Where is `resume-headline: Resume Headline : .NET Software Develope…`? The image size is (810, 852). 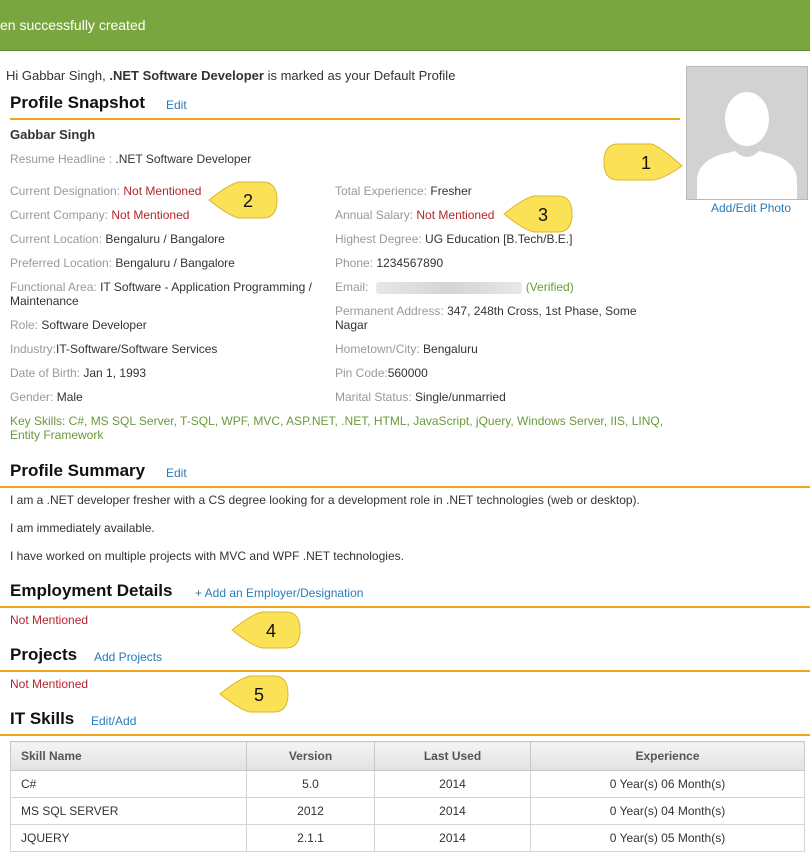
resume-headline: Resume Headline : .NET Software Develope… is located at coordinates (131, 159).